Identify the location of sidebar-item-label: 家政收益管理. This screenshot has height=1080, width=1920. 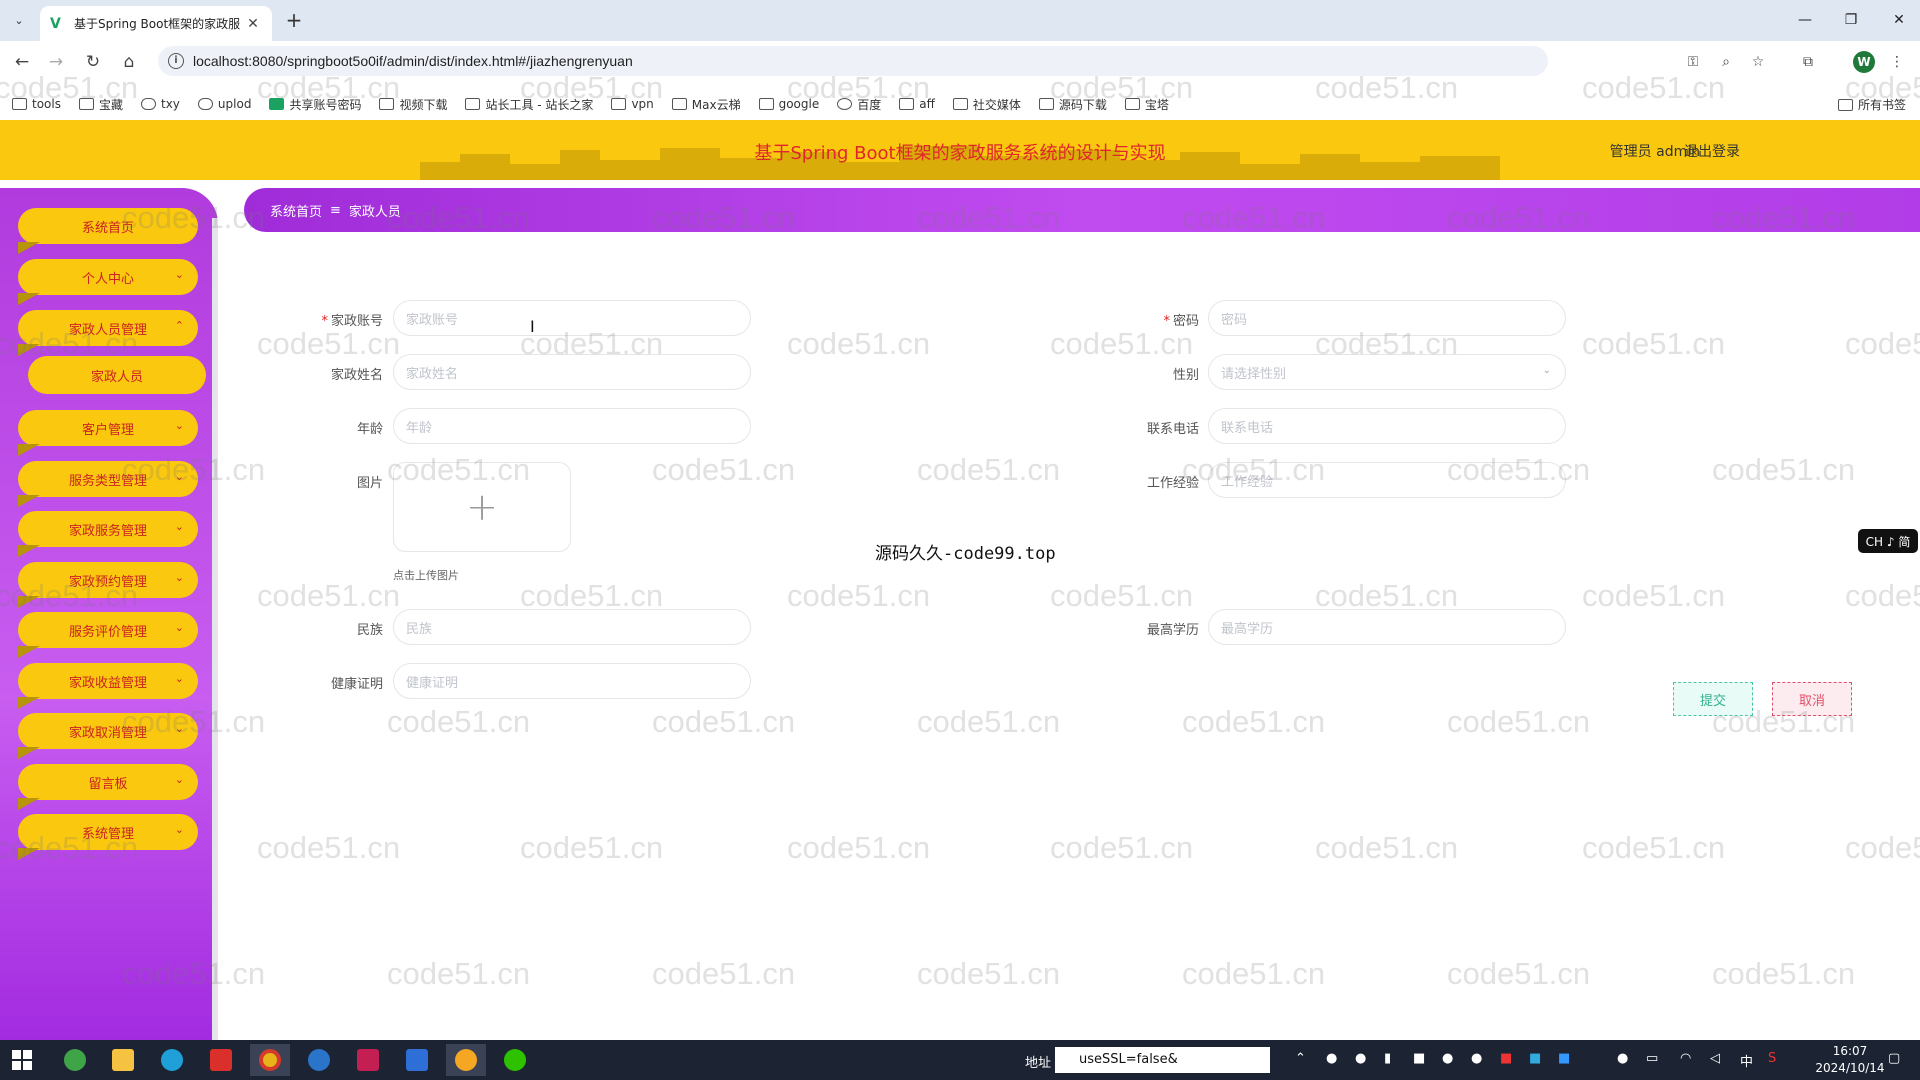
(107, 683).